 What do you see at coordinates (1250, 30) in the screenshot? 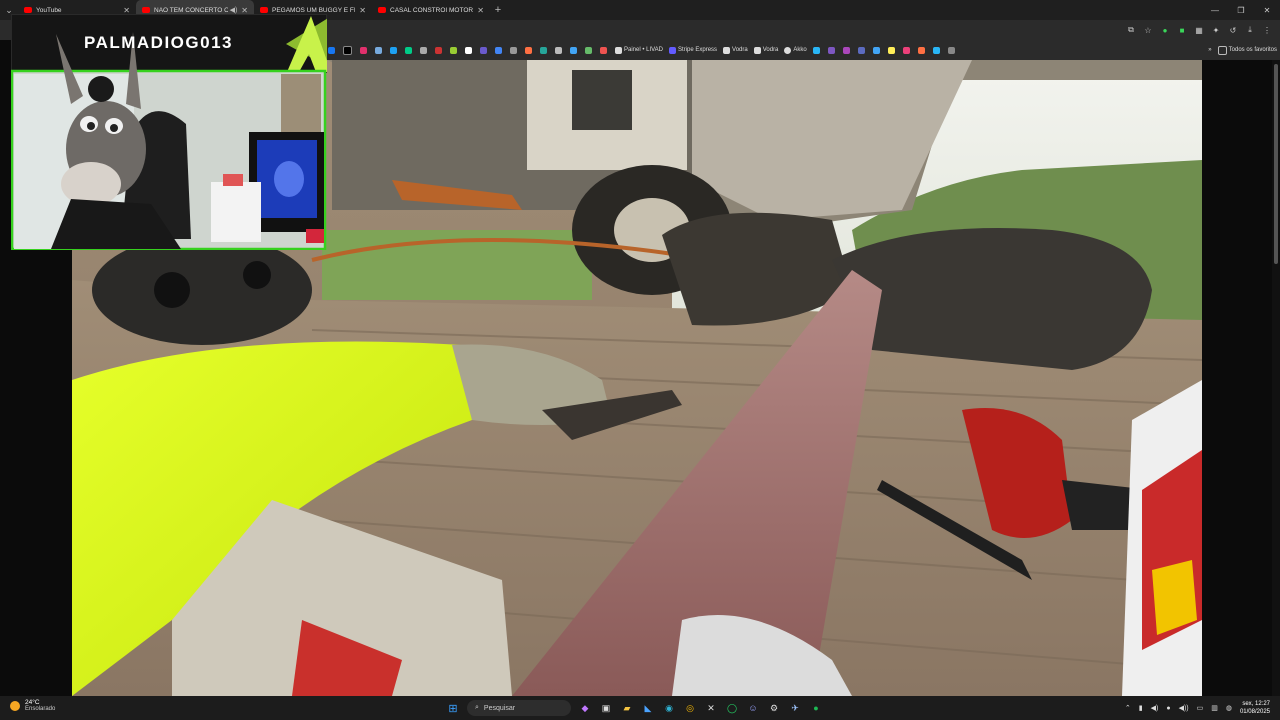
I see `download-icon: ⤓` at bounding box center [1250, 30].